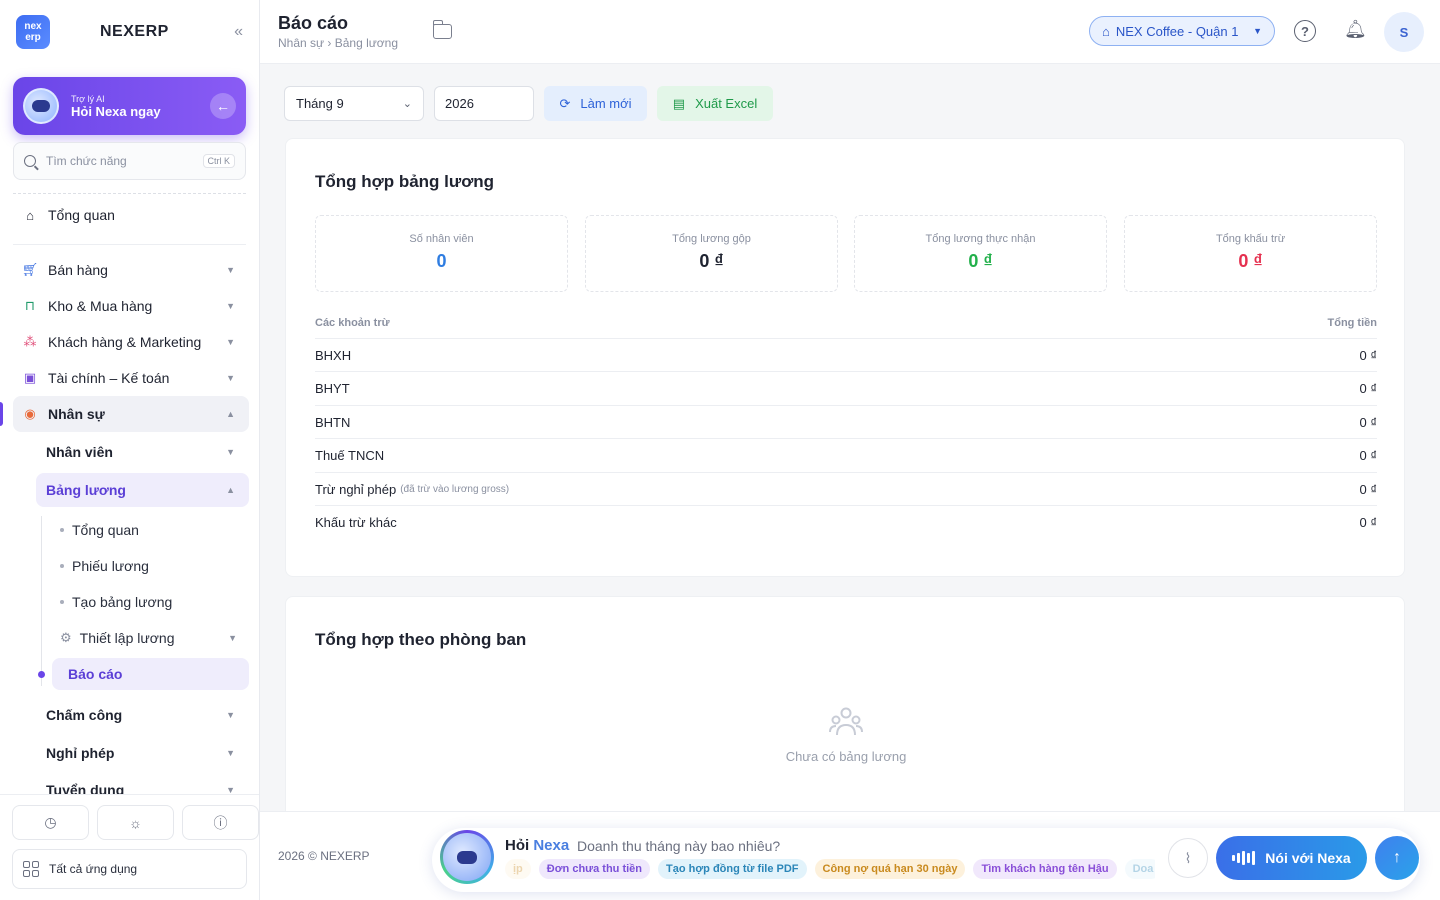 The height and width of the screenshot is (900, 1440). What do you see at coordinates (484, 103) in the screenshot?
I see `year-input` at bounding box center [484, 103].